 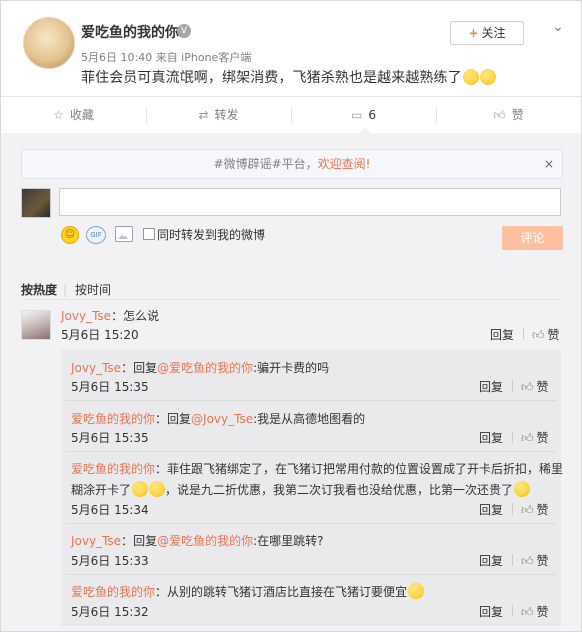 I want to click on submit-comment-button: 评论, so click(x=532, y=238).